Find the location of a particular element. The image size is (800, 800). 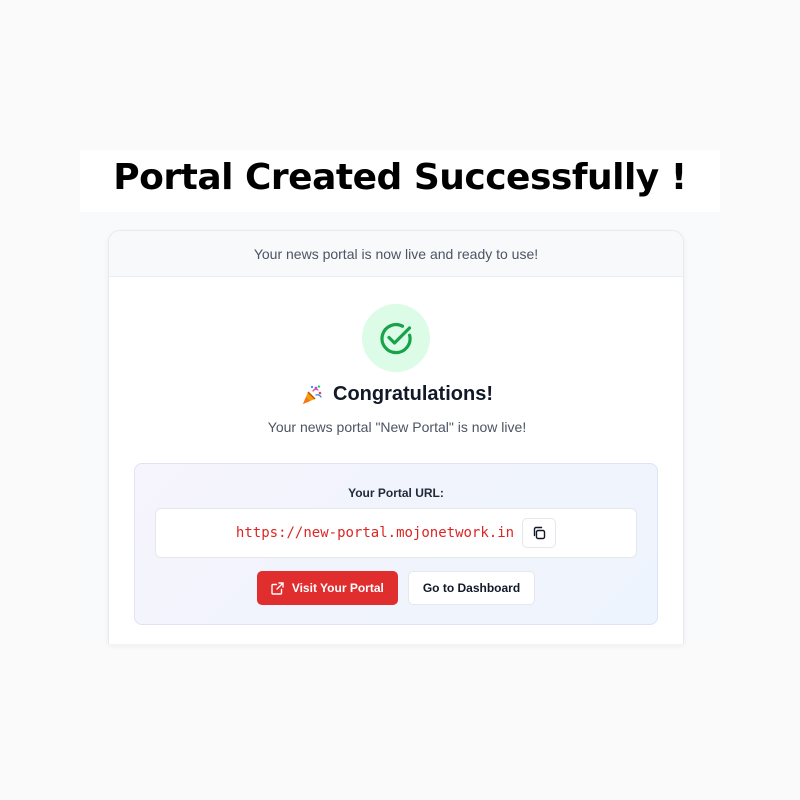

congrats-title: Congratulations! is located at coordinates (413, 394).